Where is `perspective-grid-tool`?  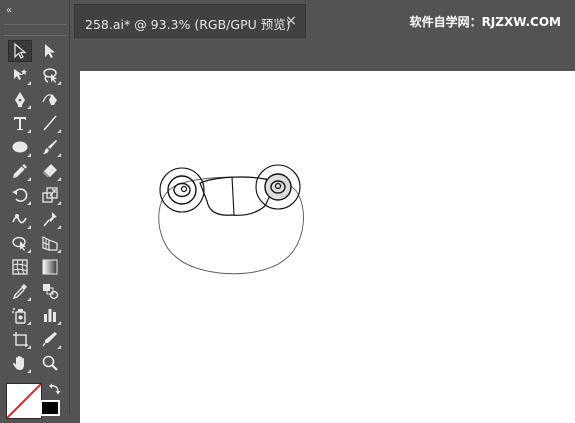 perspective-grid-tool is located at coordinates (50, 243).